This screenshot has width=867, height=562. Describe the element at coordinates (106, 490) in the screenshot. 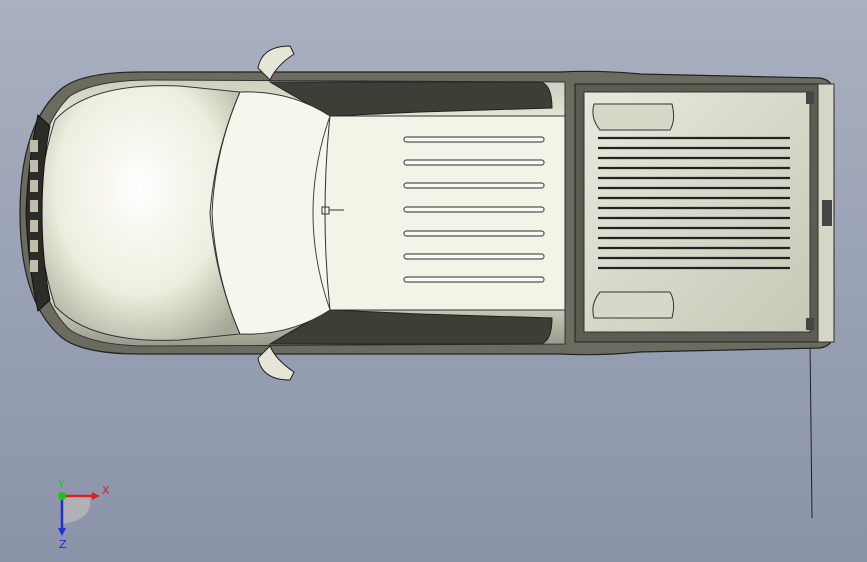

I see `x-axis-label: X` at that location.